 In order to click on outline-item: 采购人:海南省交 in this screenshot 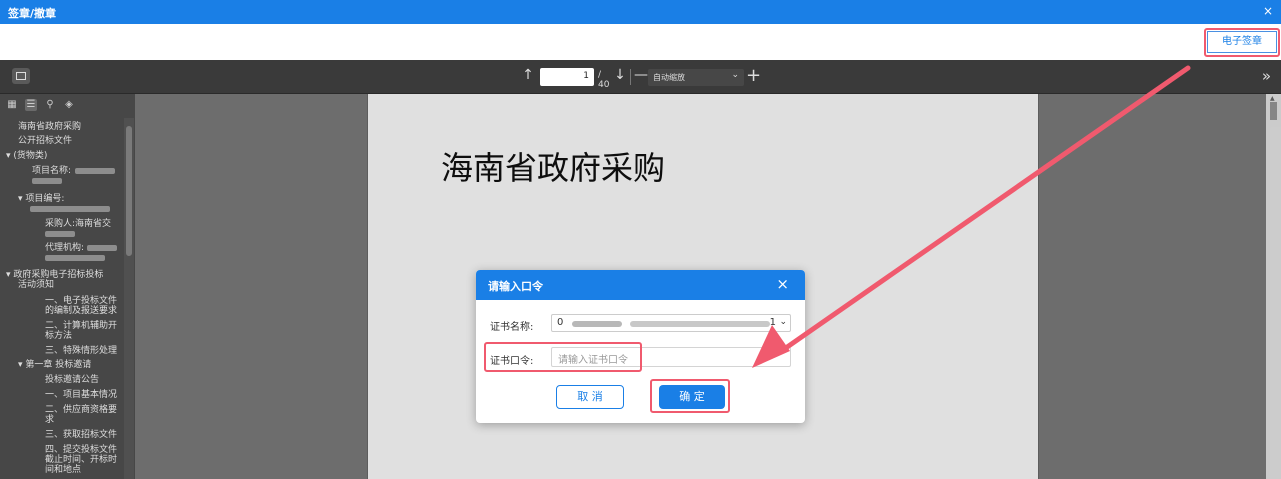, I will do `click(78, 229)`.